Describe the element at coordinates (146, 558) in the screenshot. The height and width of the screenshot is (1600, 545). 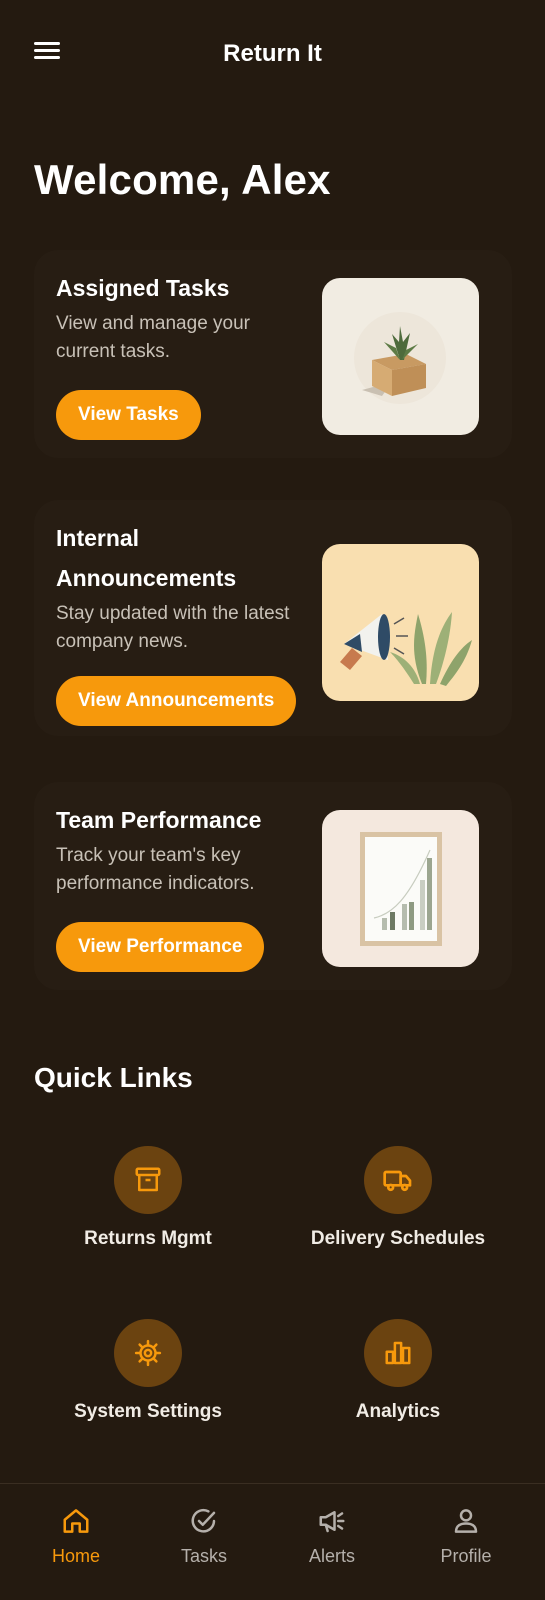
I see `card-title: Internal Announcements` at that location.